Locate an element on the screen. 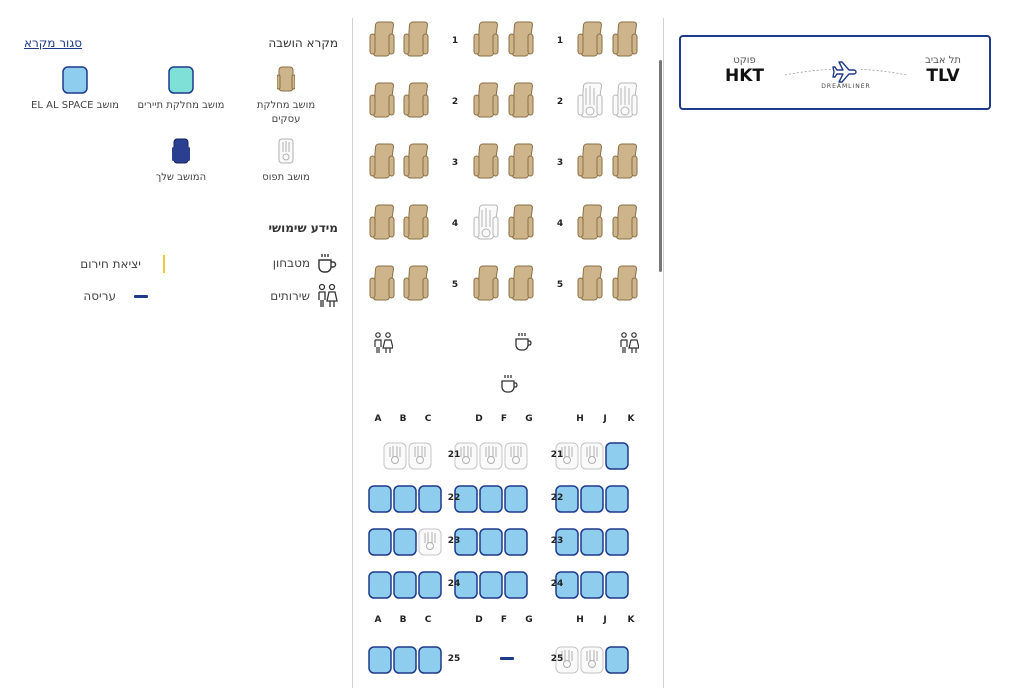 The height and width of the screenshot is (698, 1024). info-lavatory: שירותים is located at coordinates (304, 296).